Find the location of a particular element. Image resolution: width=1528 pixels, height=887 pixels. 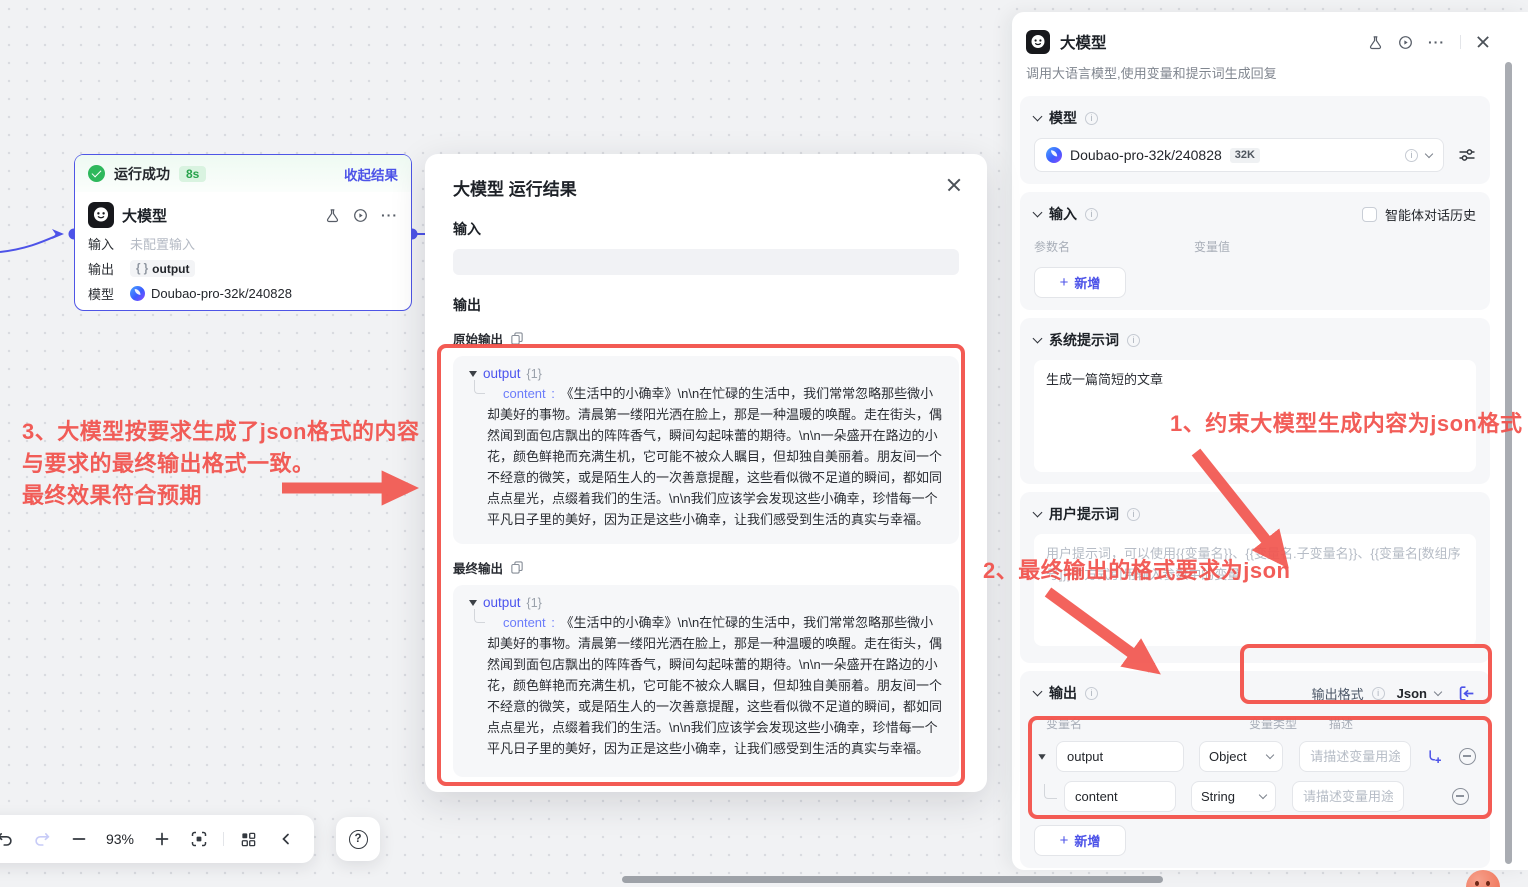

panel-subtitle: 调用大语言模型,使用变量和提示词生成回复 is located at coordinates (1151, 73).